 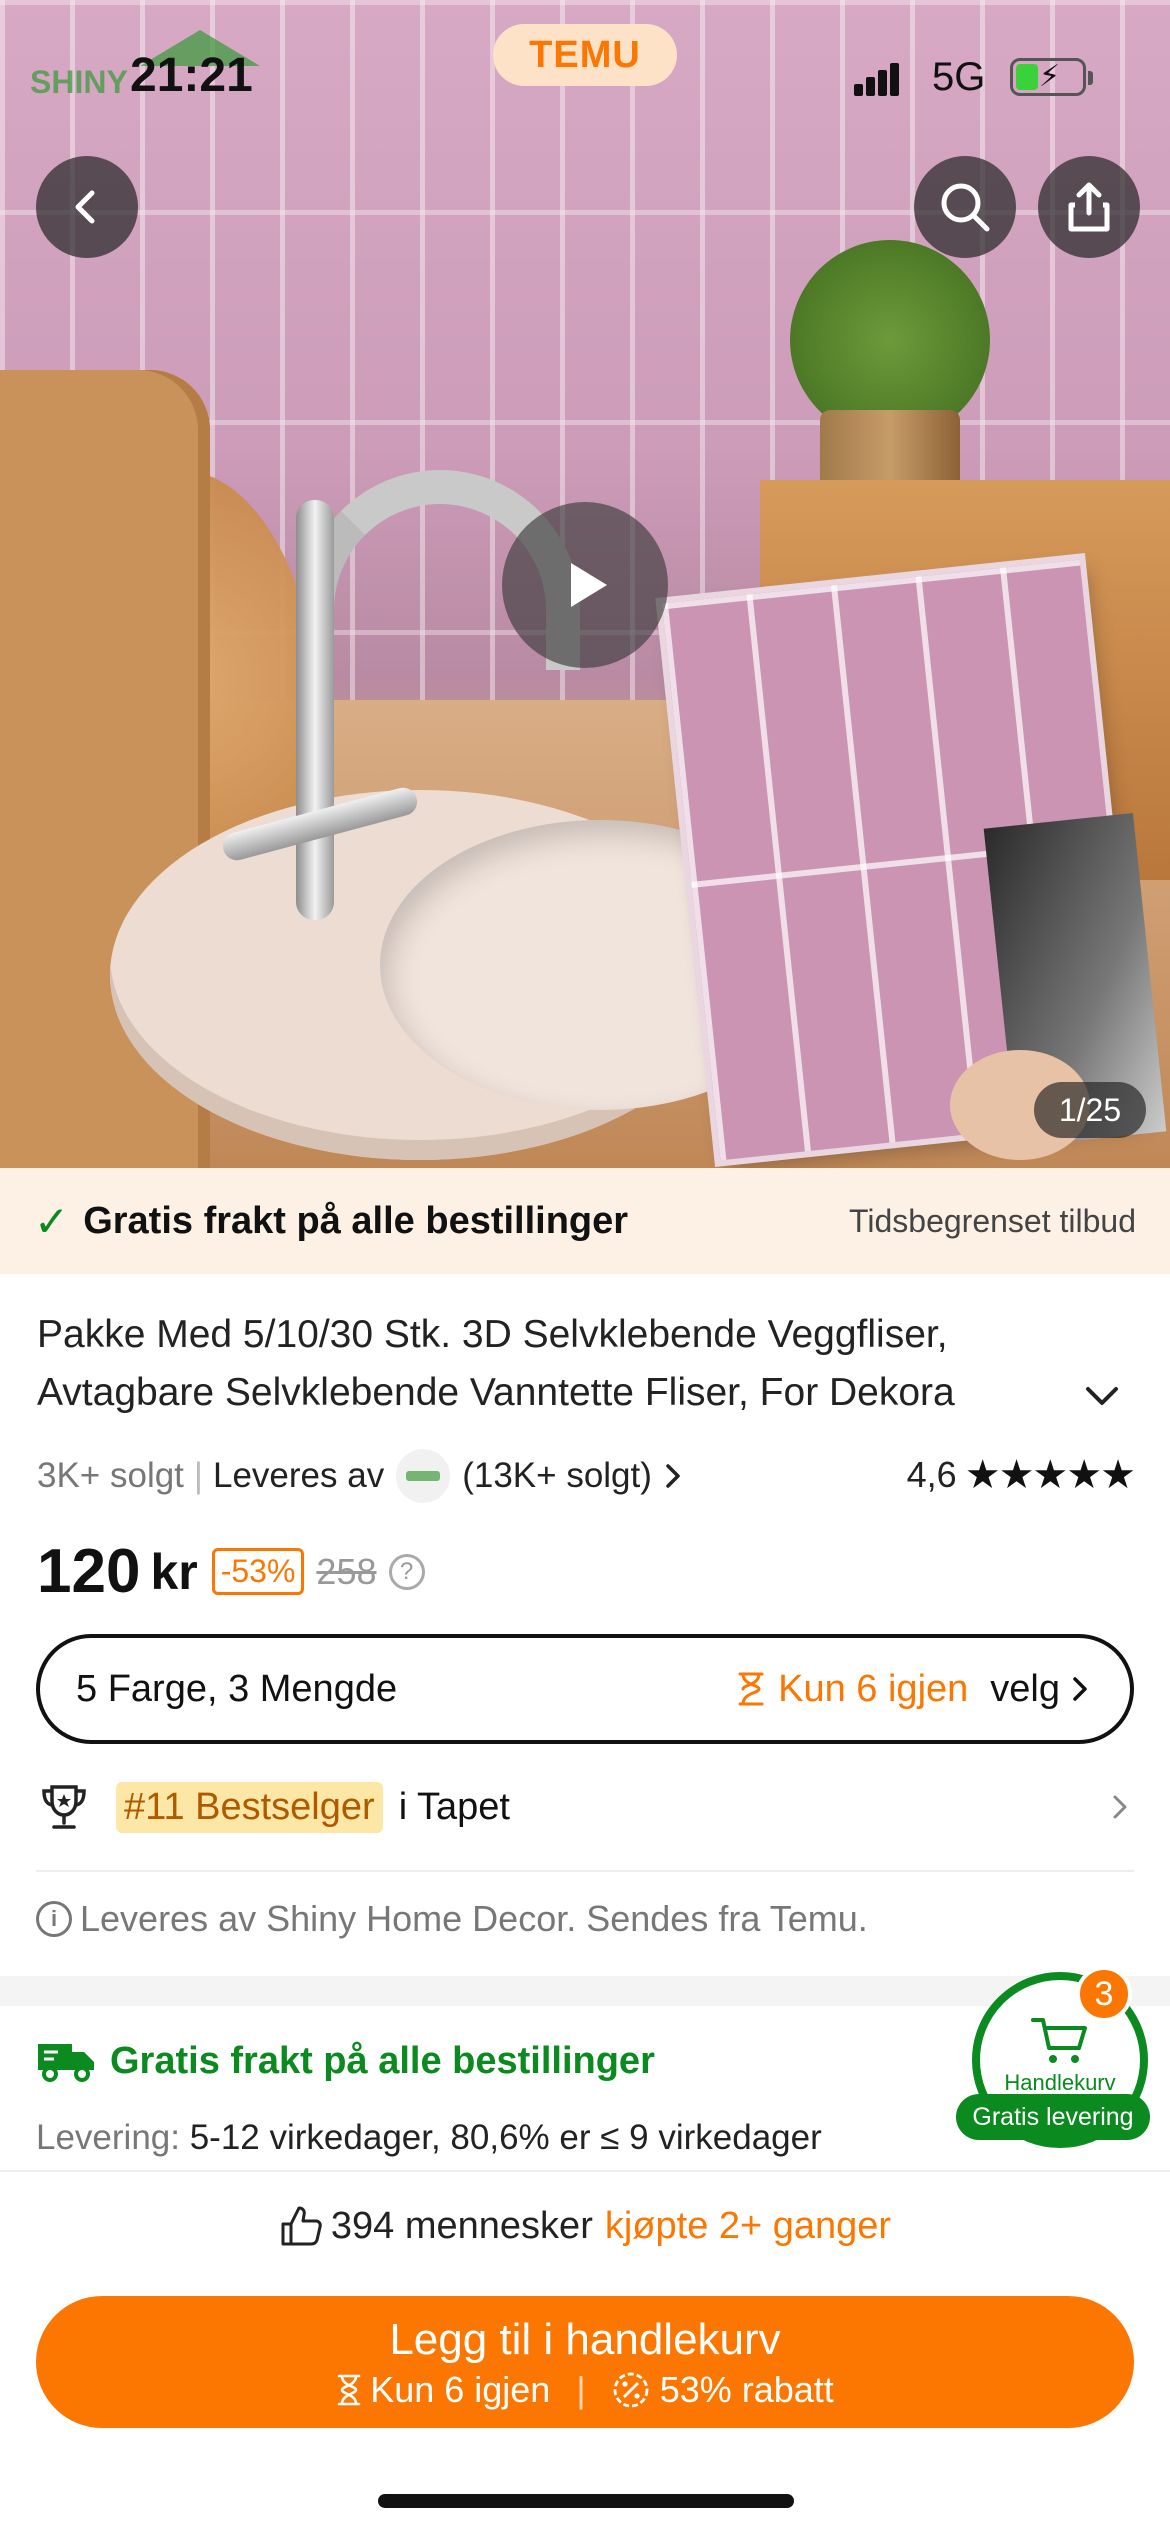 What do you see at coordinates (585, 1689) in the screenshot?
I see `variant-selector: 5 Farge, 3 Mengde Kun 6 igjen velg` at bounding box center [585, 1689].